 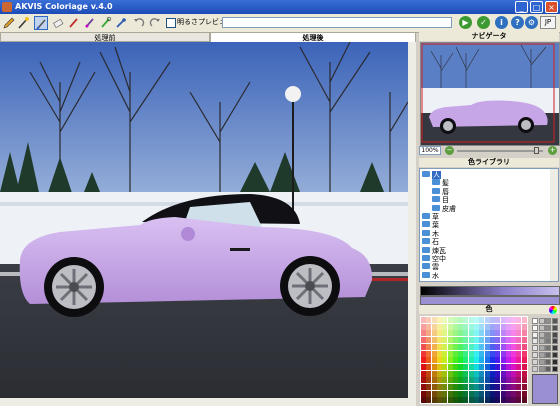 What do you see at coordinates (474, 360) in the screenshot?
I see `color-palette` at bounding box center [474, 360].